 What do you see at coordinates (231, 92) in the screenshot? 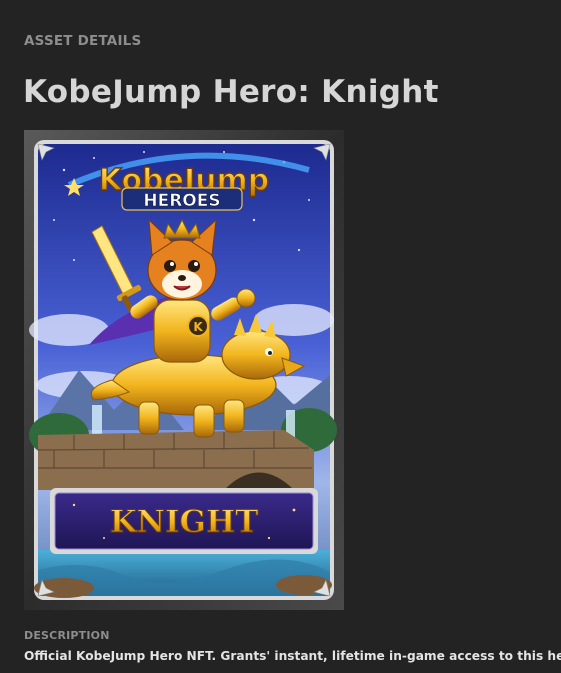
I see `asset-title: KobeJump Hero: Knight` at bounding box center [231, 92].